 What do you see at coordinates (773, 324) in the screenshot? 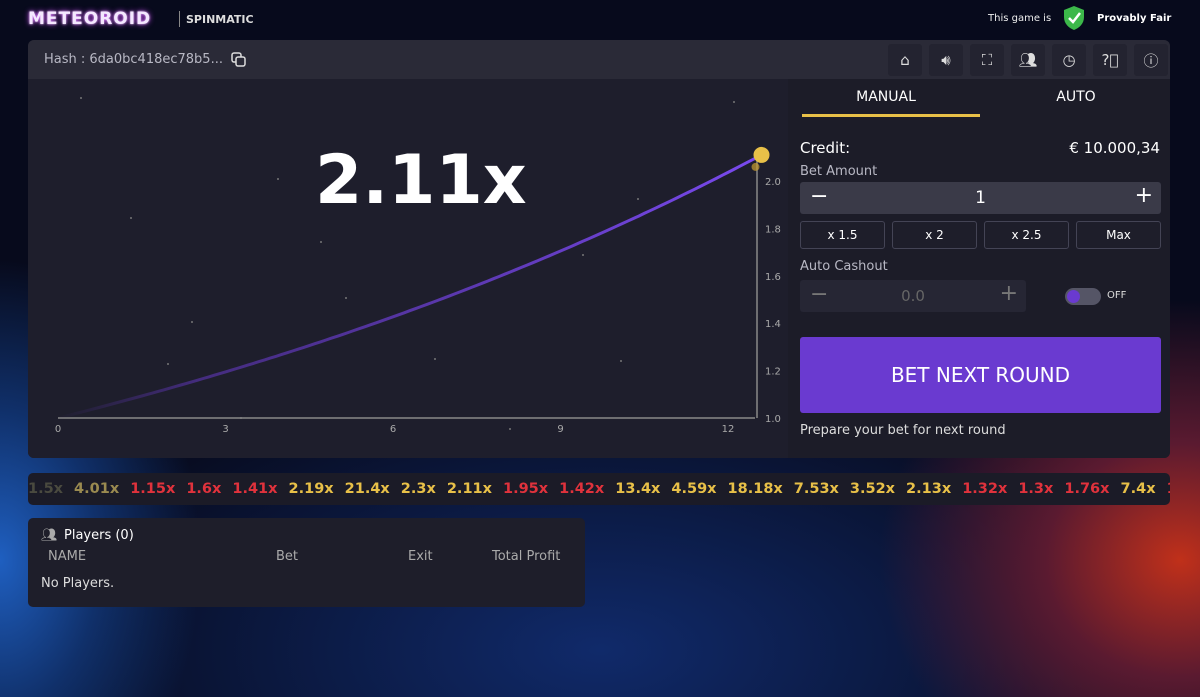
I see `y-tick-label: 1.4` at bounding box center [773, 324].